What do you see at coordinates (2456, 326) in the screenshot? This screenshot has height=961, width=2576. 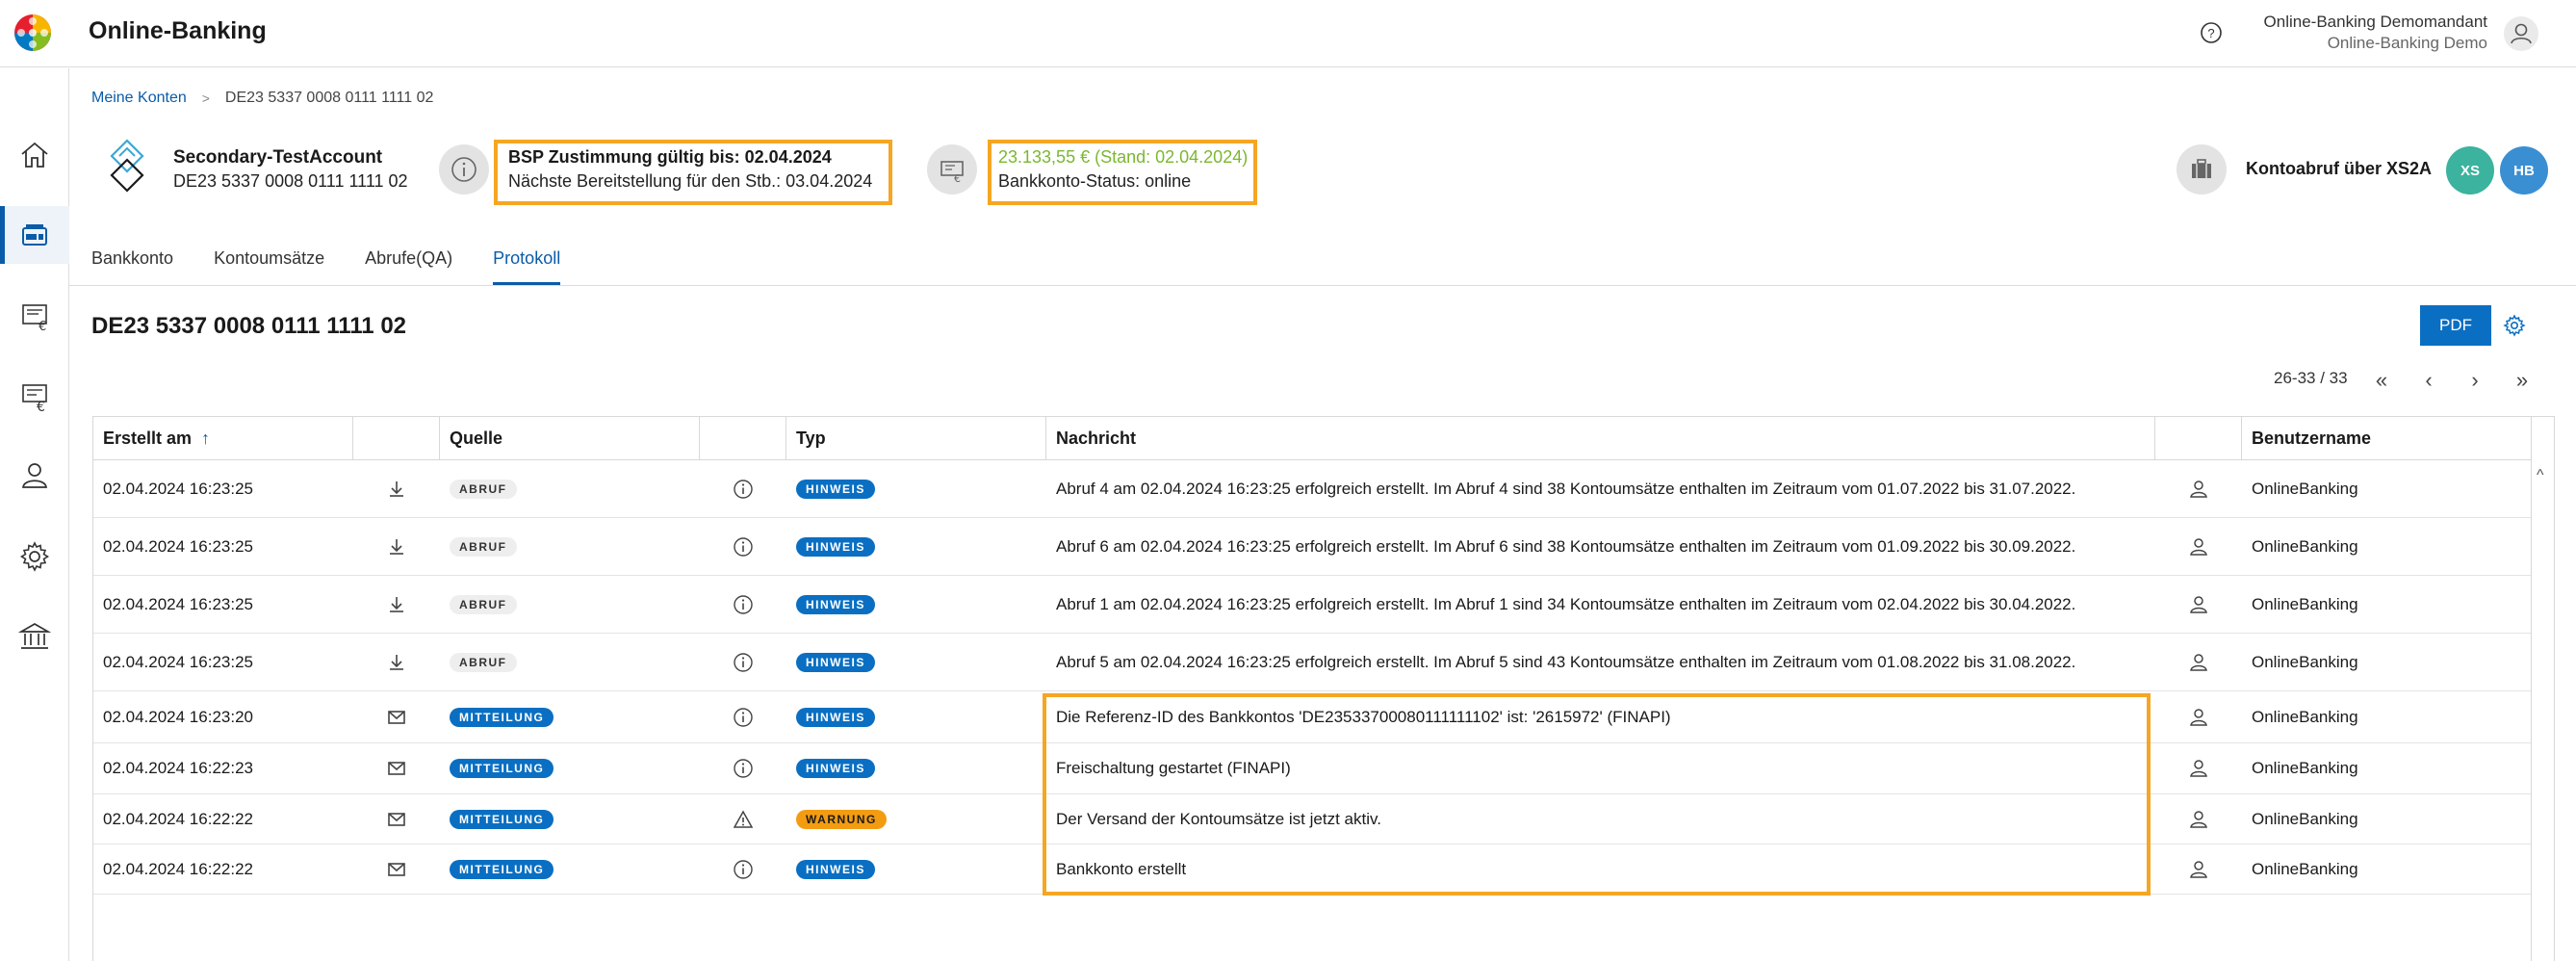 I see `pdf-export-button: PDF` at bounding box center [2456, 326].